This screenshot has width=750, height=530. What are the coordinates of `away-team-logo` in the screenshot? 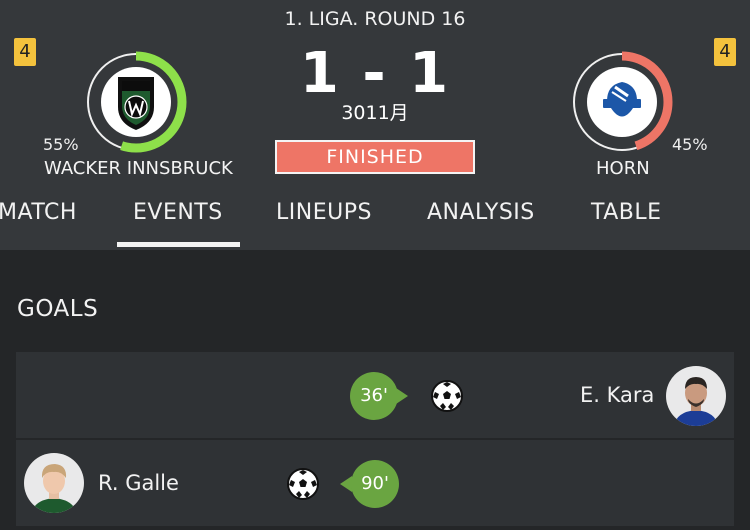 It's located at (622, 102).